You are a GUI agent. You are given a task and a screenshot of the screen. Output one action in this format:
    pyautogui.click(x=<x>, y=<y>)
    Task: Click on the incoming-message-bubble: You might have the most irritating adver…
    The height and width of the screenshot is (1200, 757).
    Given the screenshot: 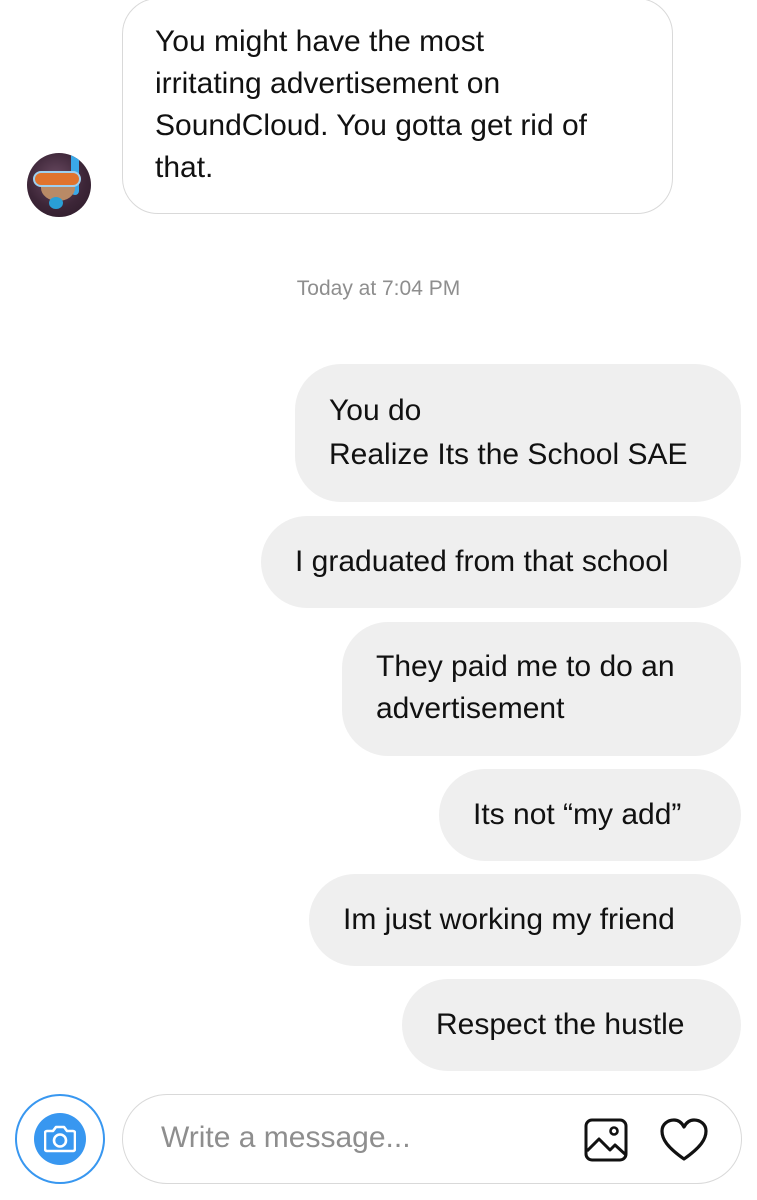 What is the action you would take?
    pyautogui.click(x=397, y=107)
    